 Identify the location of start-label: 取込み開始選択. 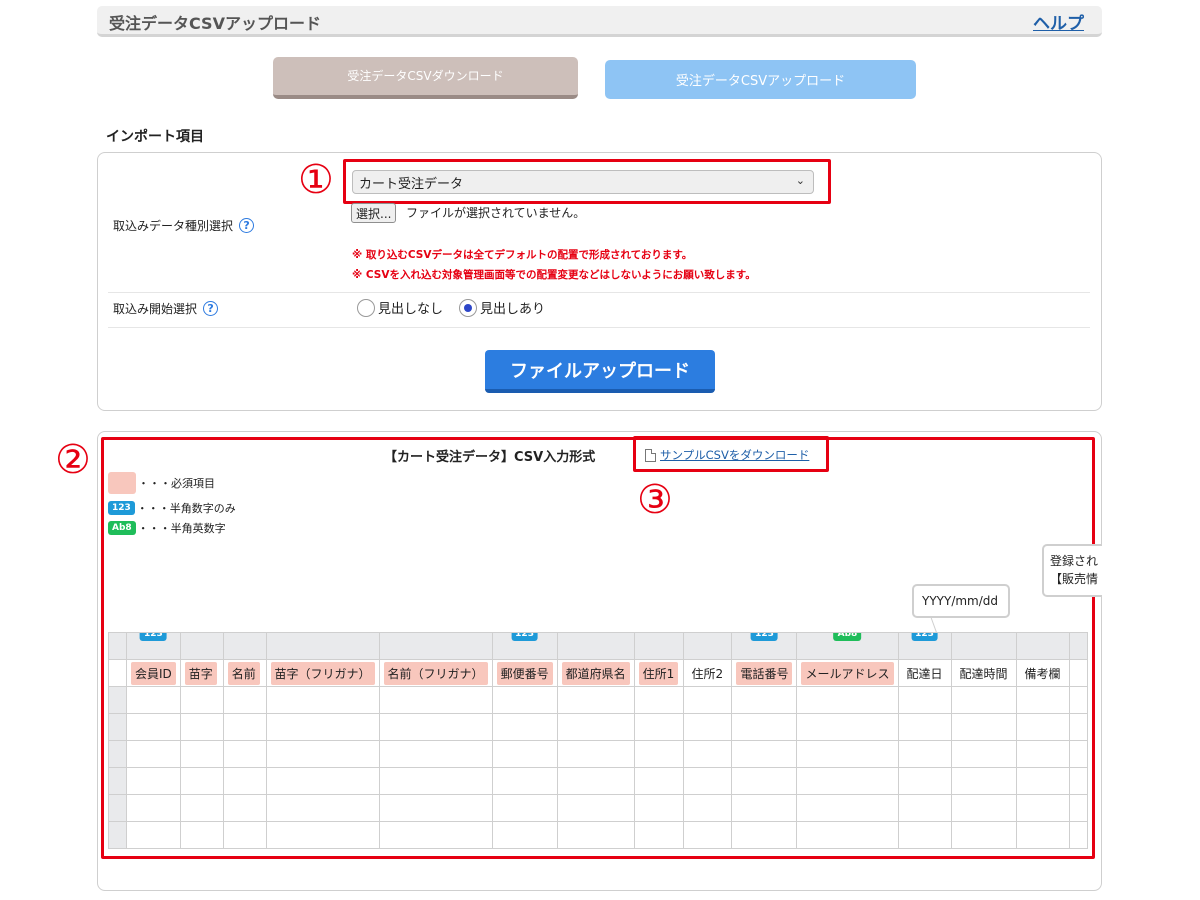
(155, 309).